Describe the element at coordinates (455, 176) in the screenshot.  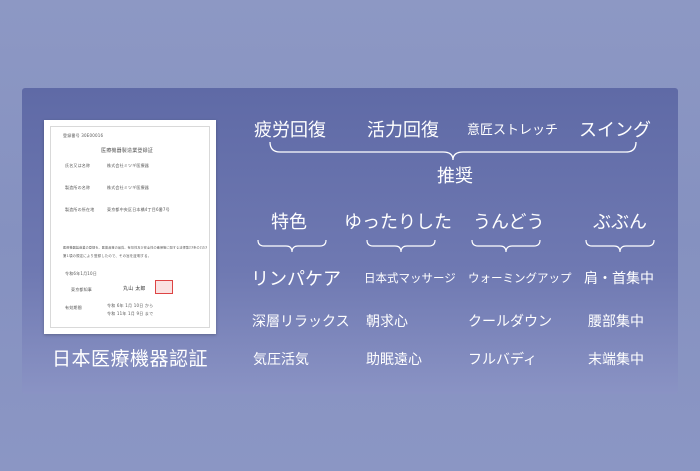
I see `recommend-label: 推奨` at that location.